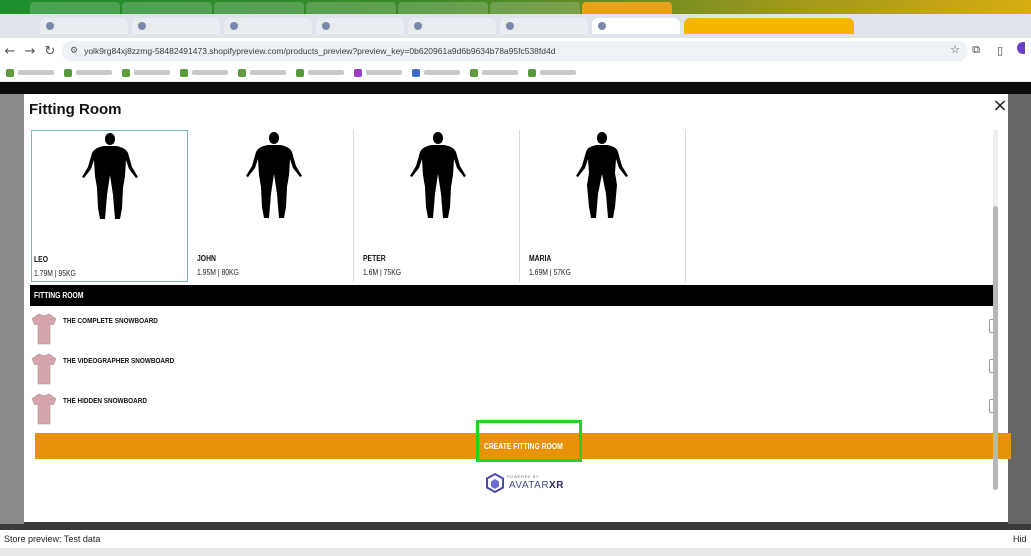 This screenshot has width=1031, height=556. What do you see at coordinates (10, 51) in the screenshot?
I see `back-arrow-icon: ←` at bounding box center [10, 51].